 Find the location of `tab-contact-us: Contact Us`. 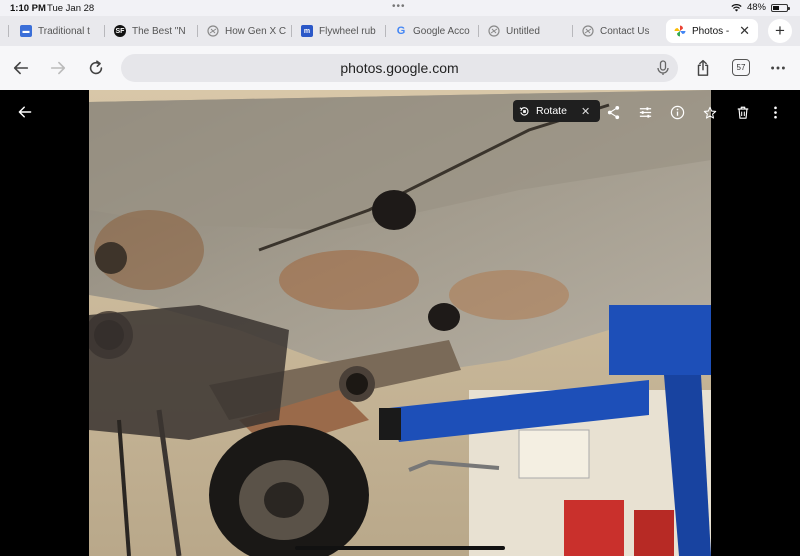

tab-contact-us: Contact Us is located at coordinates (622, 31).